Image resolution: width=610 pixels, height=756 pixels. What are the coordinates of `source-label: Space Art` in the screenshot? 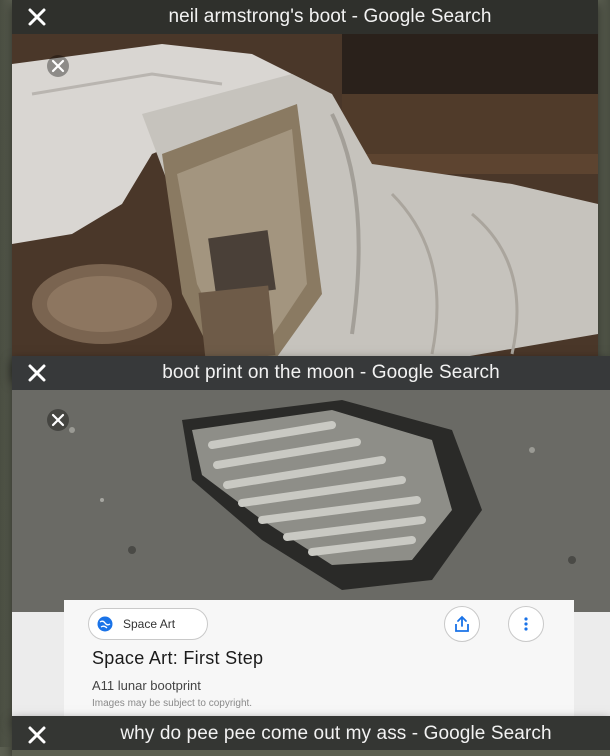 It's located at (149, 624).